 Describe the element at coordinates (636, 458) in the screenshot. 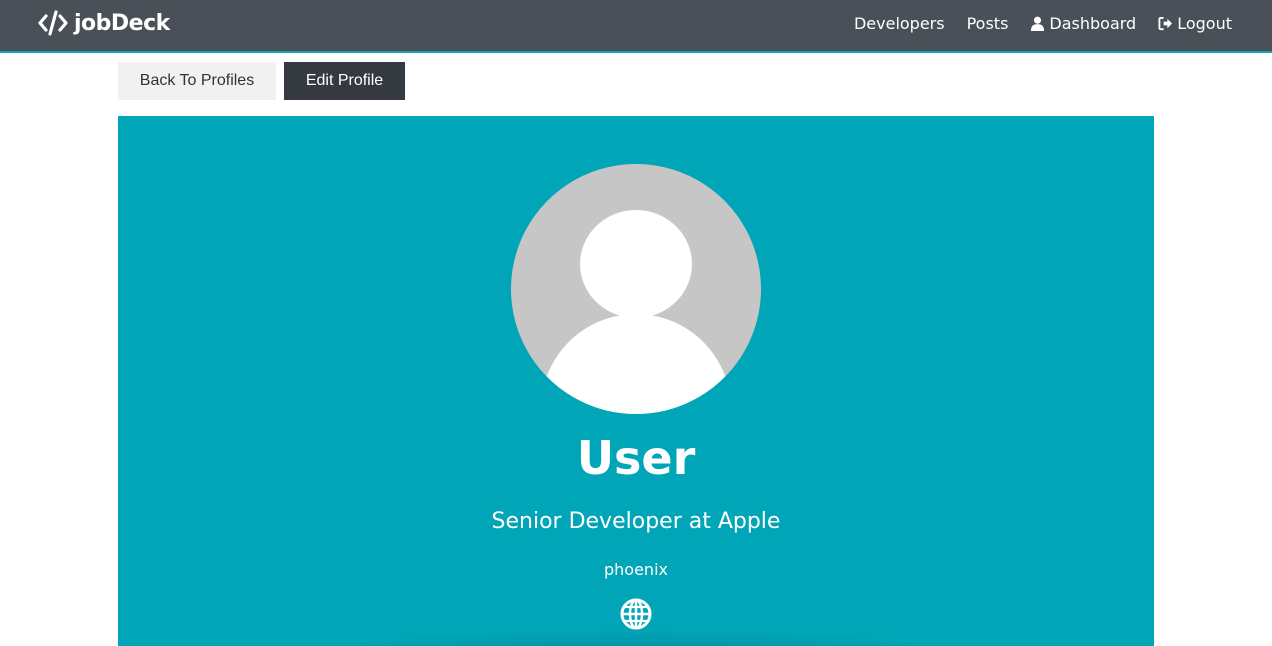

I see `profile-name: User` at that location.